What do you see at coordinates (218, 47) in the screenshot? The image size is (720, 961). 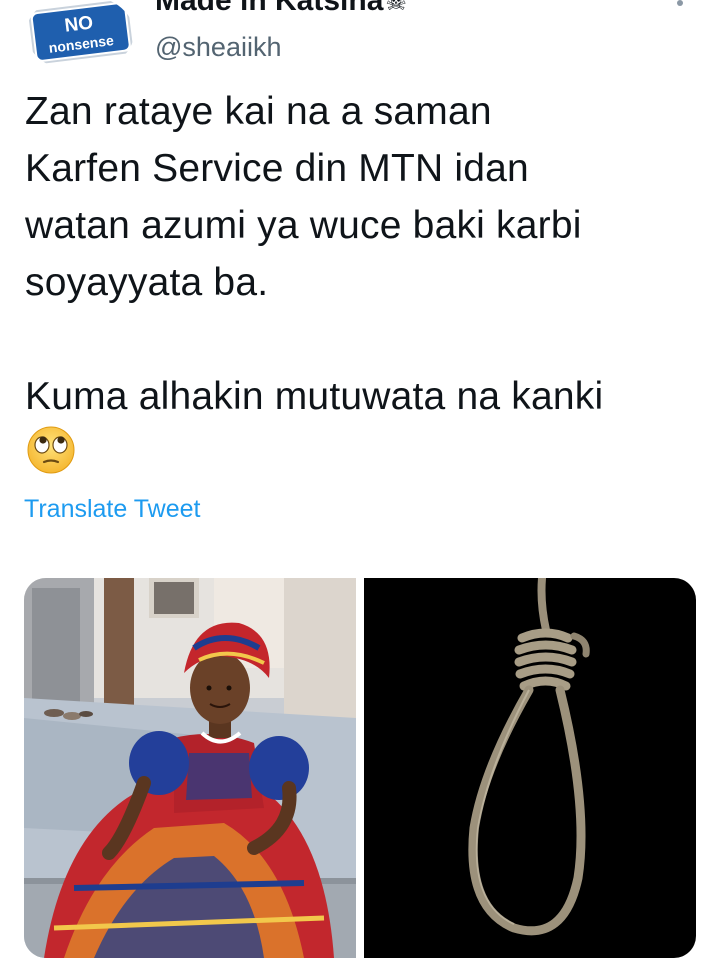 I see `user-handle: @sheaiikh` at bounding box center [218, 47].